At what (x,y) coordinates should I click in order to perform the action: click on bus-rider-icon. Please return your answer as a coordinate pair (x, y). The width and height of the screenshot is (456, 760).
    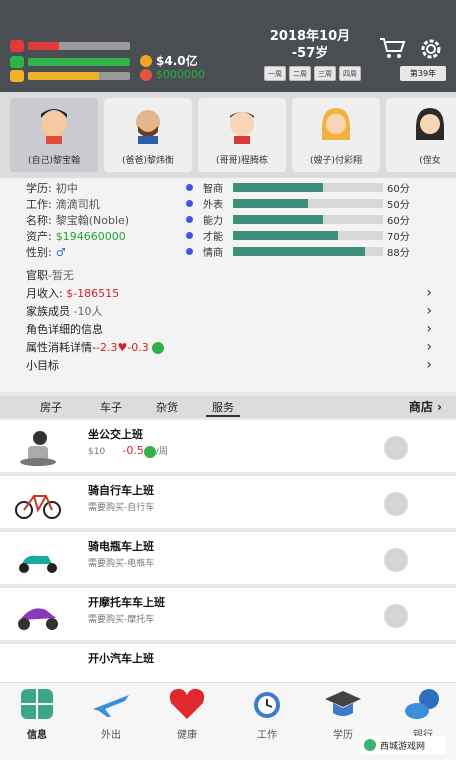
    Looking at the image, I should click on (38, 448).